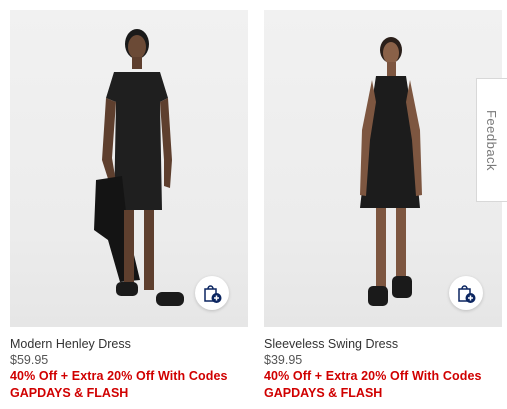 The image size is (507, 409). I want to click on feedback-tab: Feedback, so click(491, 140).